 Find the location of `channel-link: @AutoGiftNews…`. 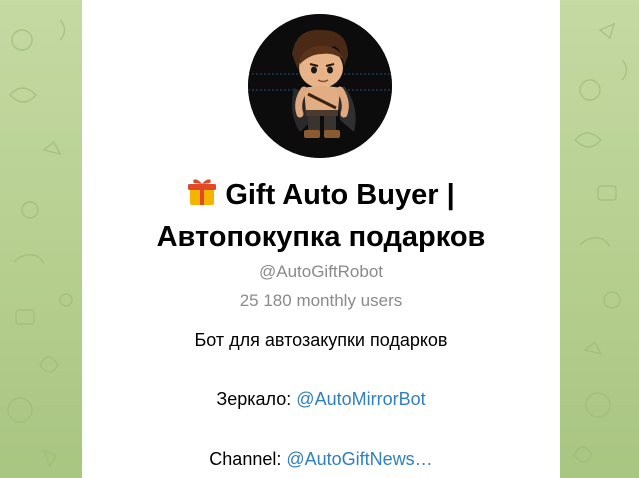

channel-link: @AutoGiftNews… is located at coordinates (359, 459).